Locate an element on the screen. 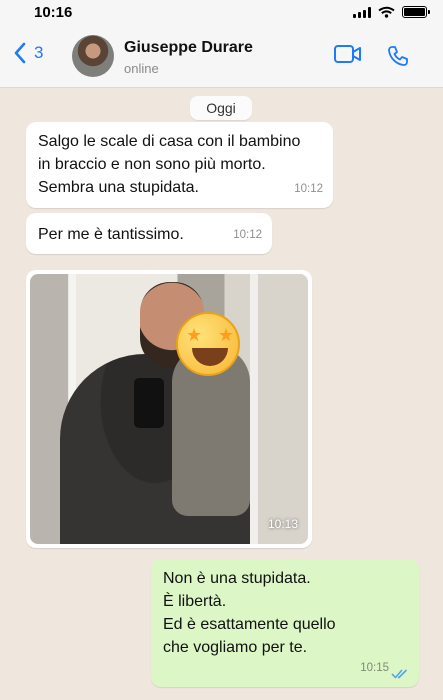 The image size is (443, 700). status-icons is located at coordinates (391, 12).